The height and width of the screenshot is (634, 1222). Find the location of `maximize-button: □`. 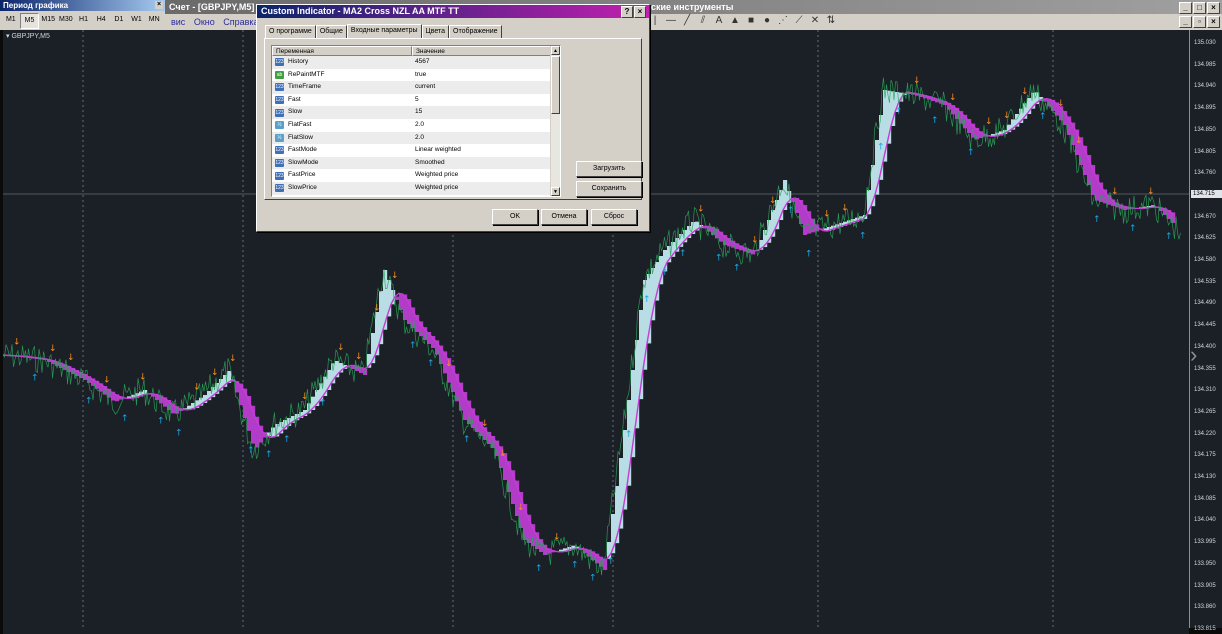

maximize-button: □ is located at coordinates (1199, 8).